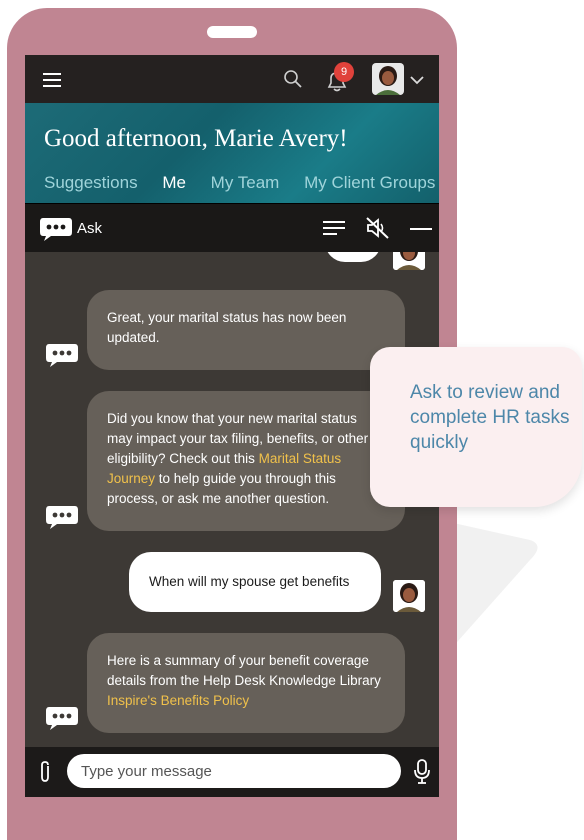 The image size is (584, 840). Describe the element at coordinates (417, 80) in the screenshot. I see `chevron-down-icon` at that location.